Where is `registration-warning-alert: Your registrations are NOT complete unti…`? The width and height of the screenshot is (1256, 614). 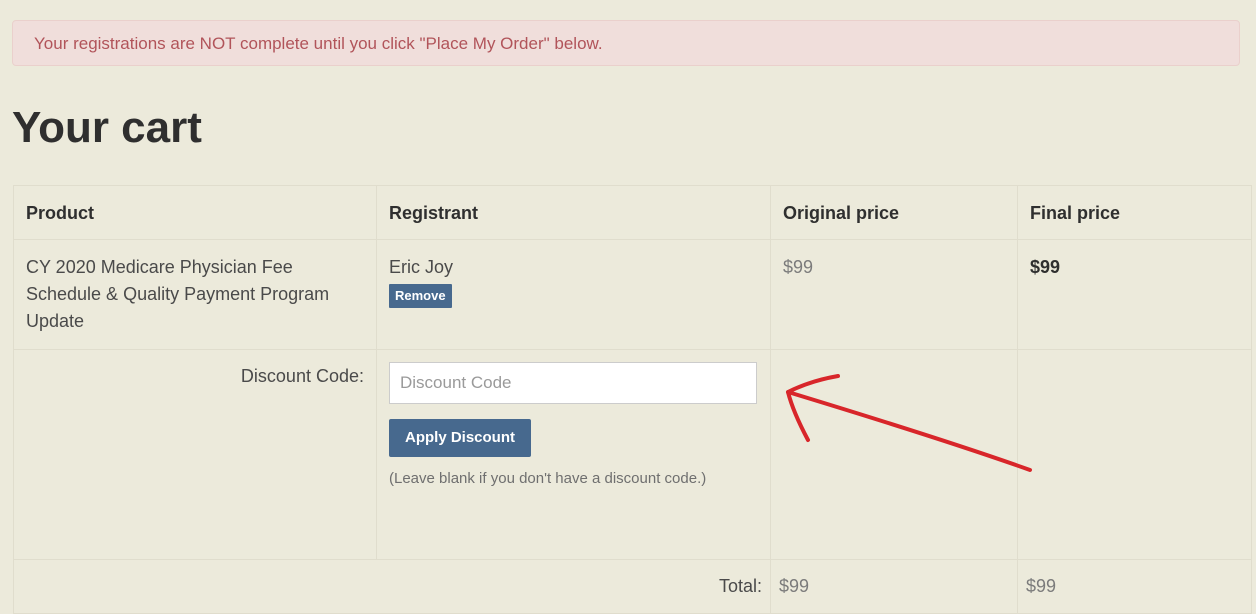 registration-warning-alert: Your registrations are NOT complete unti… is located at coordinates (626, 43).